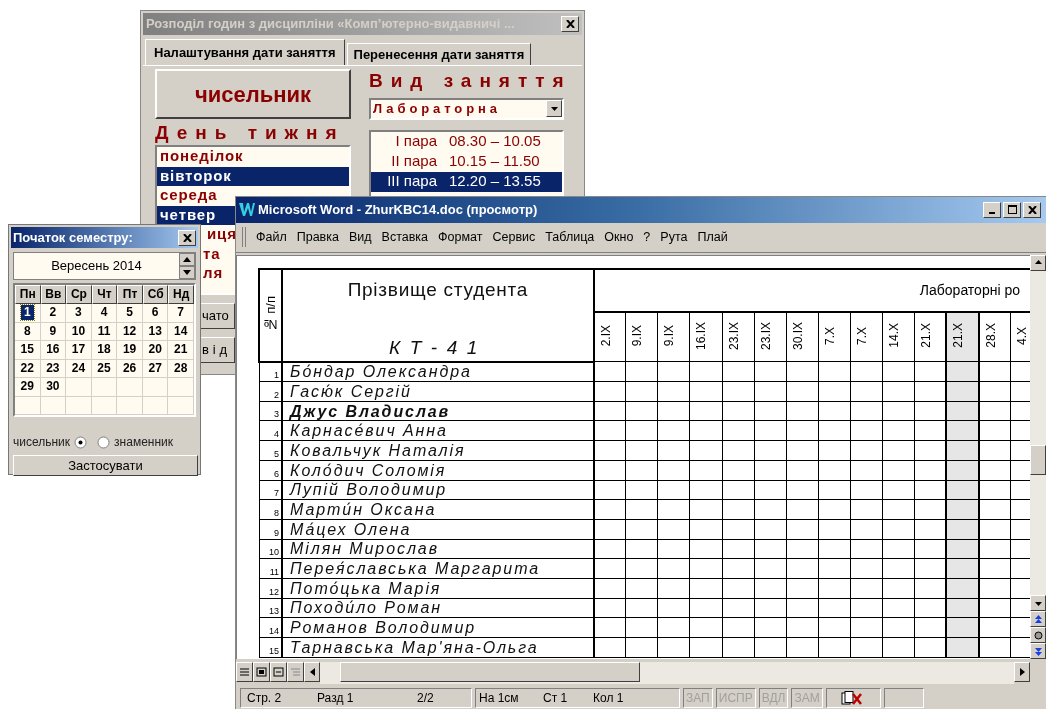 This screenshot has width=1046, height=709. What do you see at coordinates (277, 532) in the screenshot?
I see `row-number: 9` at bounding box center [277, 532].